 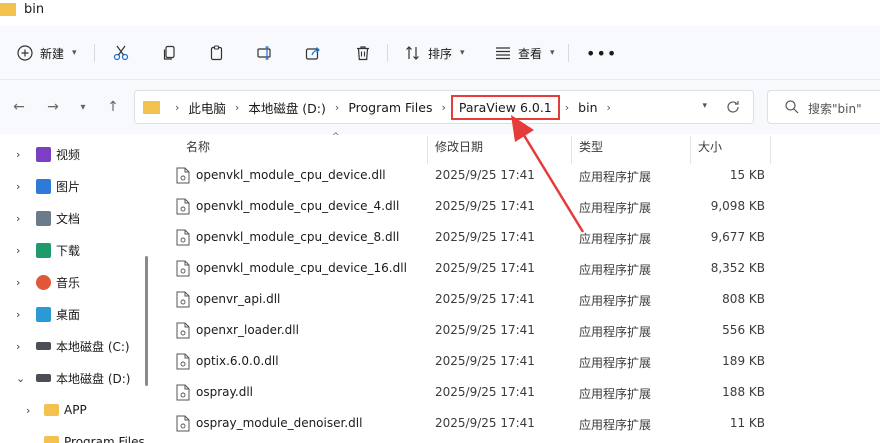 I want to click on sidebar-item-label: 视频, so click(x=68, y=154).